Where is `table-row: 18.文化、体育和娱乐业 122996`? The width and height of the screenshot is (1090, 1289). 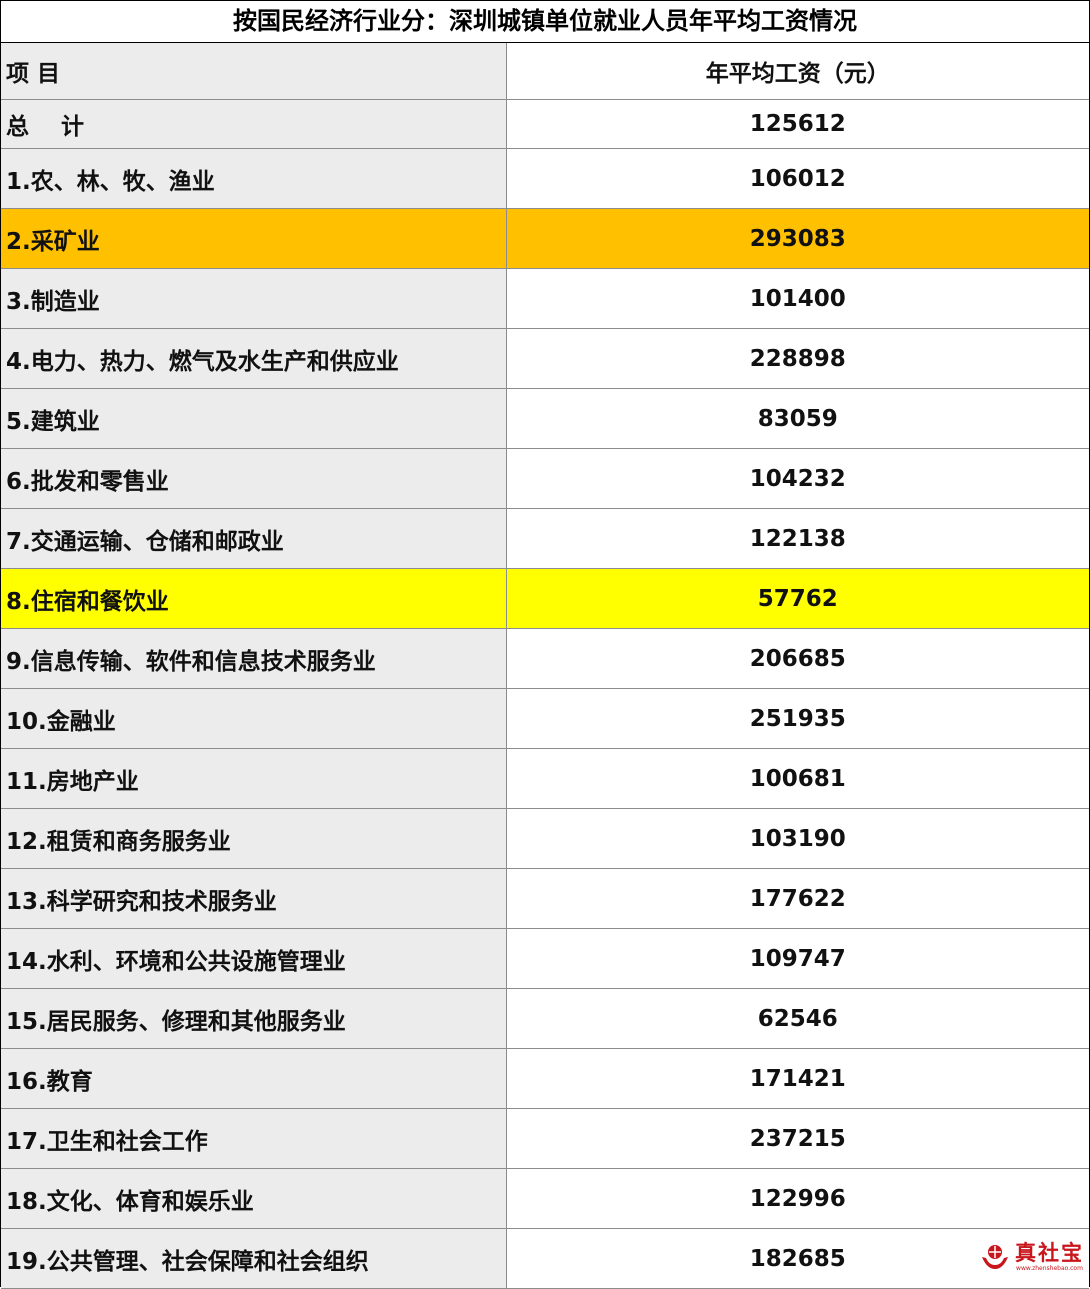 table-row: 18.文化、体育和娱乐业 122996 is located at coordinates (545, 1198).